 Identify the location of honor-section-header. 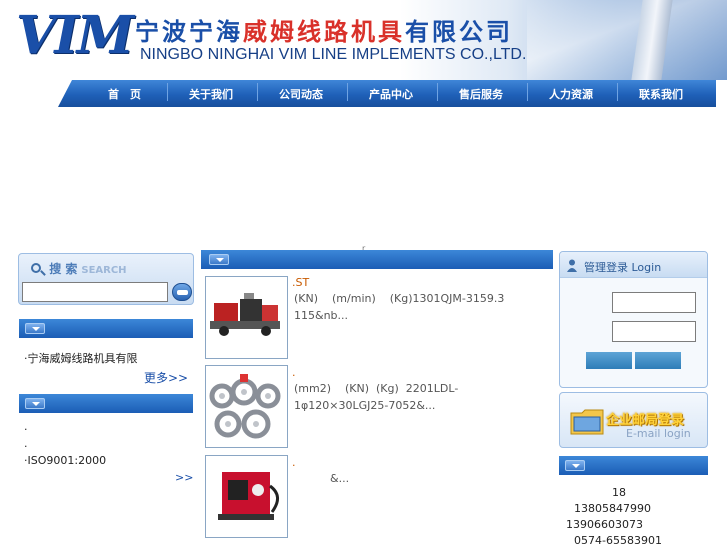
(106, 403).